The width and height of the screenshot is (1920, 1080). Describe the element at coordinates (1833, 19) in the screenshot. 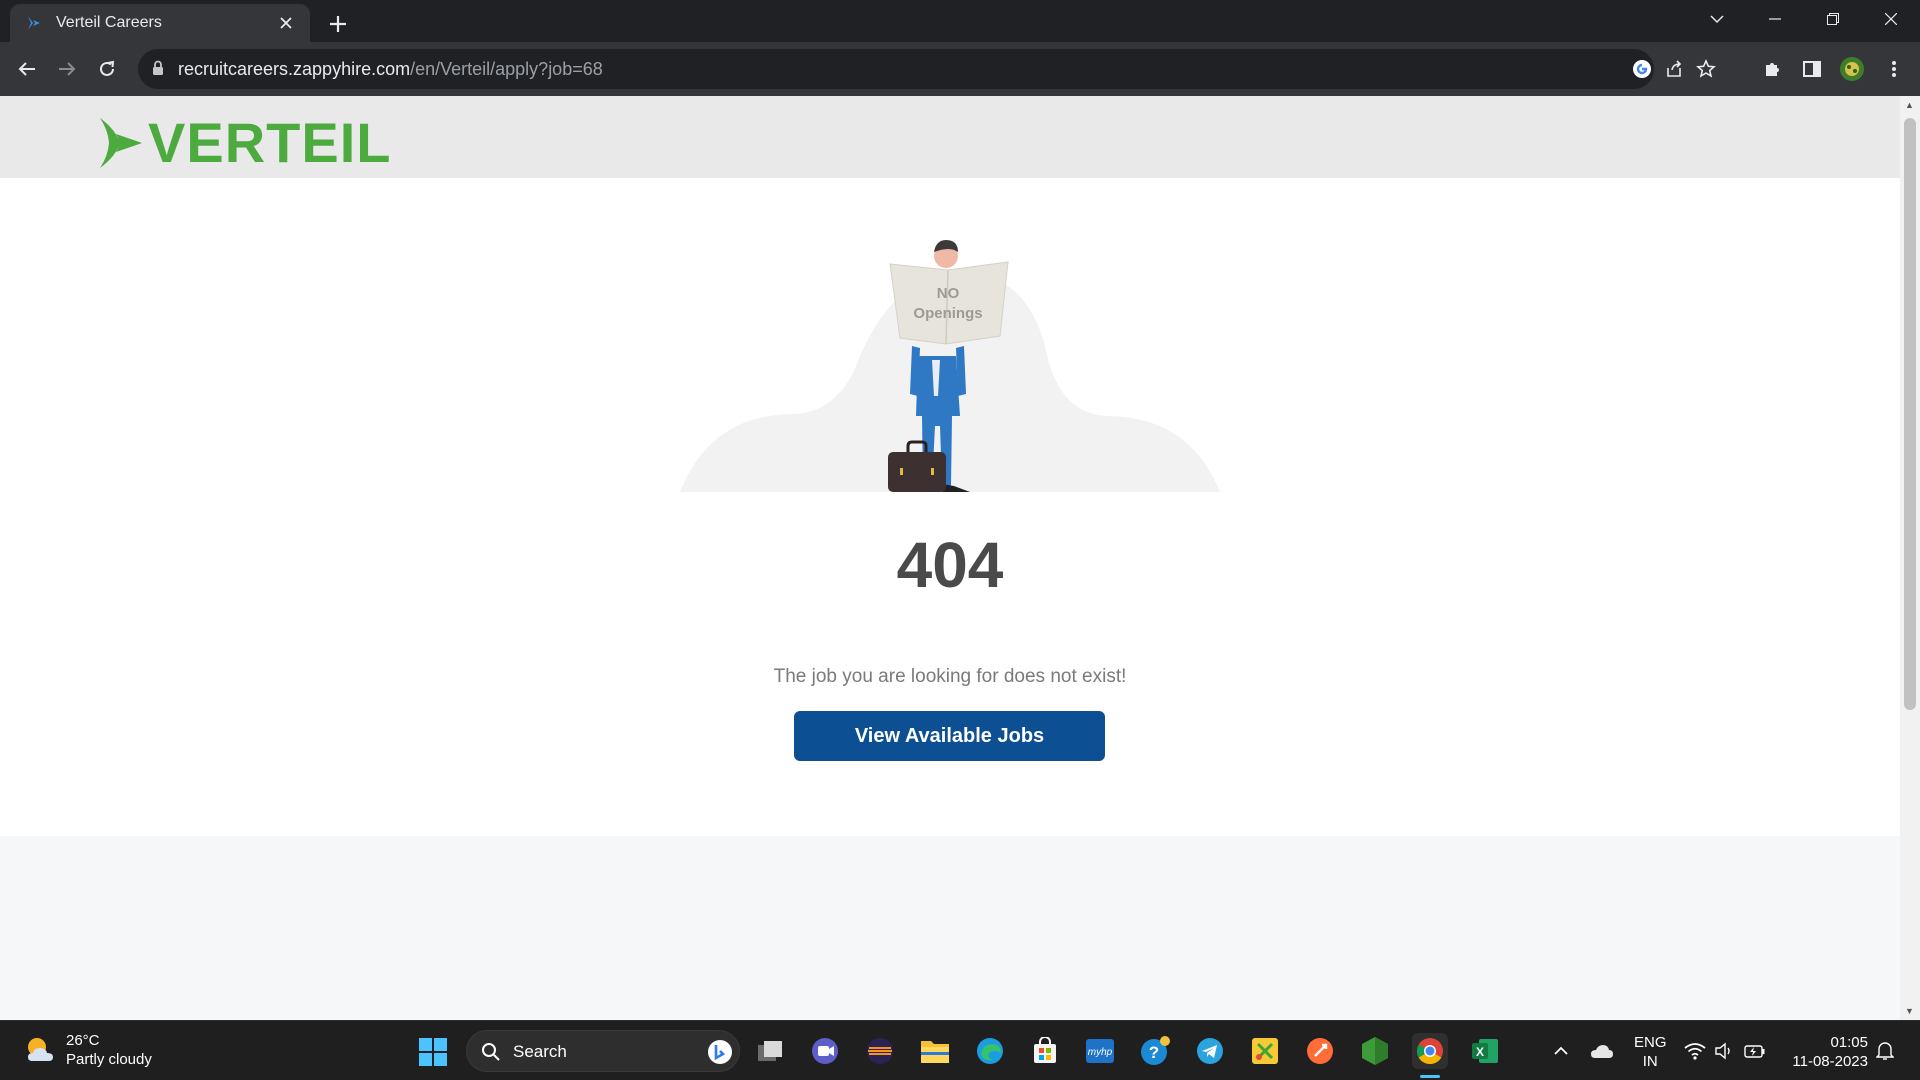

I see `restore-button` at that location.